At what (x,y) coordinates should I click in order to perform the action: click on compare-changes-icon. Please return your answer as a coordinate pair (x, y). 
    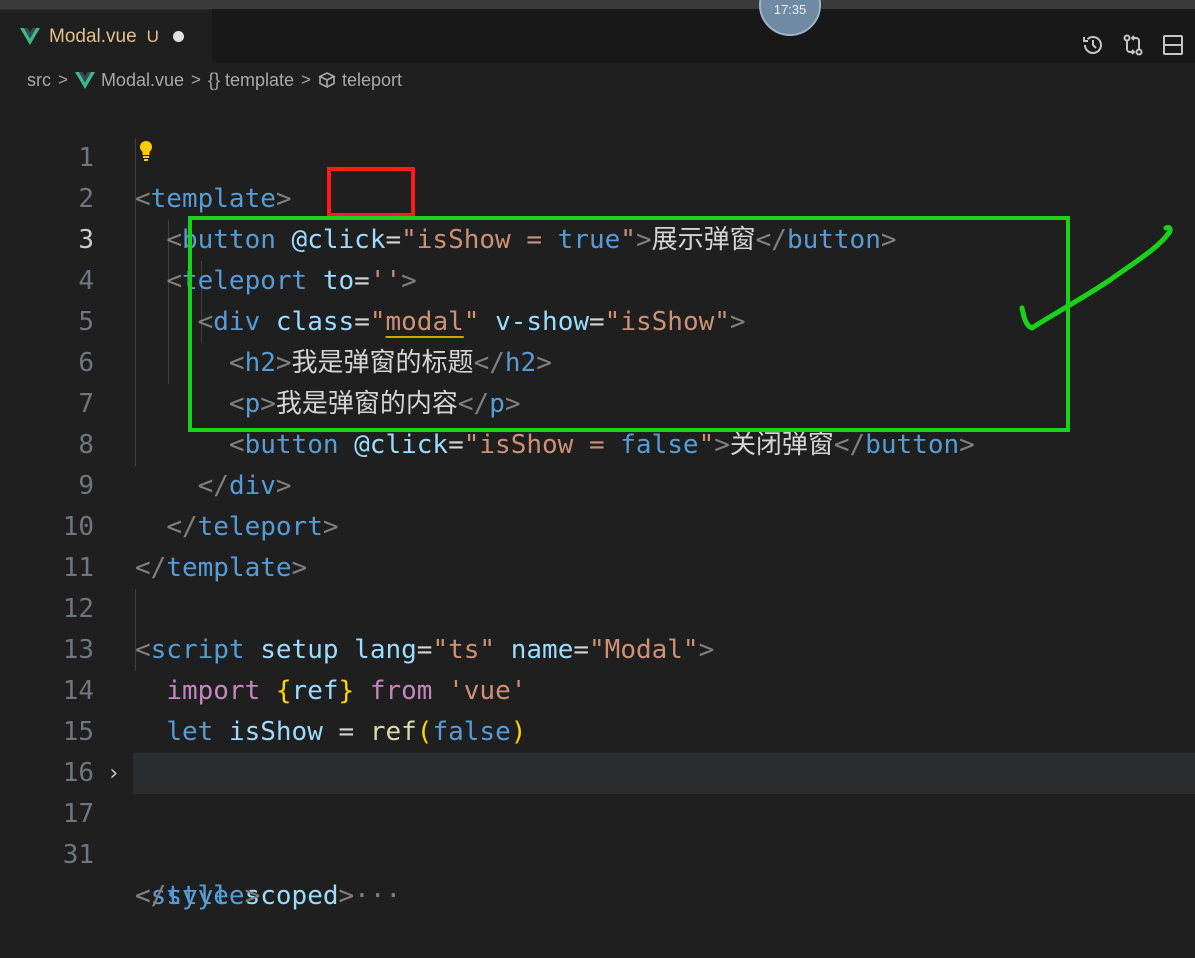
    Looking at the image, I should click on (1133, 45).